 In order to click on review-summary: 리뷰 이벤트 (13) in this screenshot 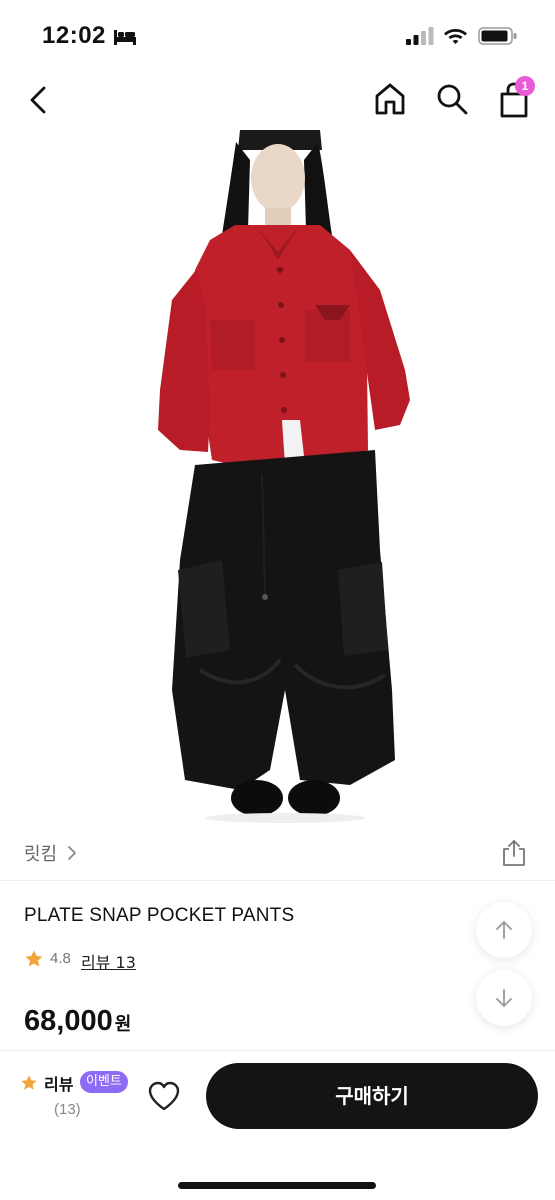, I will do `click(75, 1101)`.